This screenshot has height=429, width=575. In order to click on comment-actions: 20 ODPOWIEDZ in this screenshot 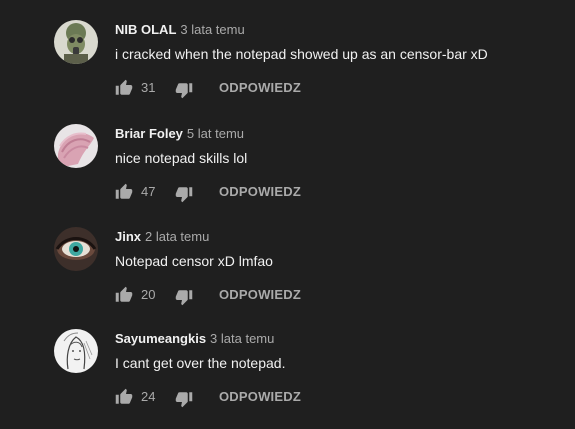, I will do `click(265, 296)`.